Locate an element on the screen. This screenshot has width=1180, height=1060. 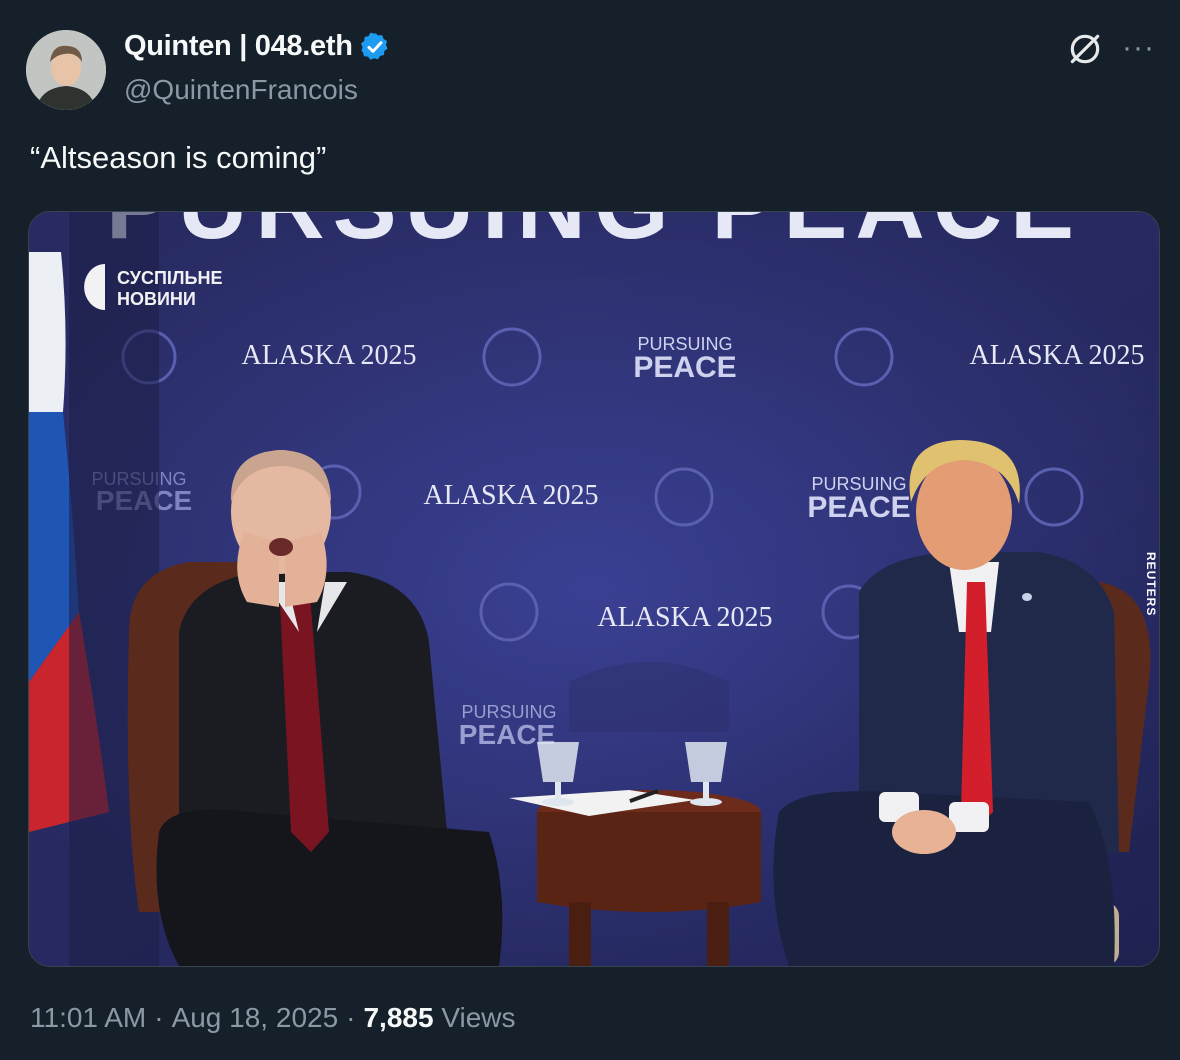
avatar-image is located at coordinates (66, 70).